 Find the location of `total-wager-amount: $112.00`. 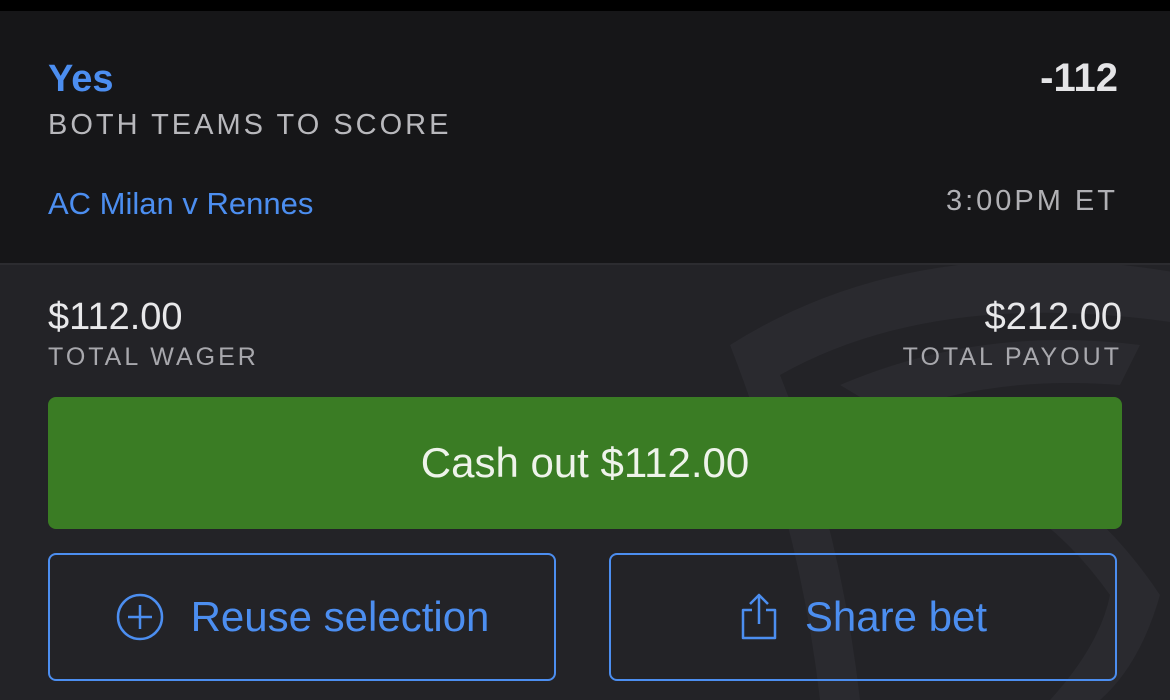

total-wager-amount: $112.00 is located at coordinates (115, 317).